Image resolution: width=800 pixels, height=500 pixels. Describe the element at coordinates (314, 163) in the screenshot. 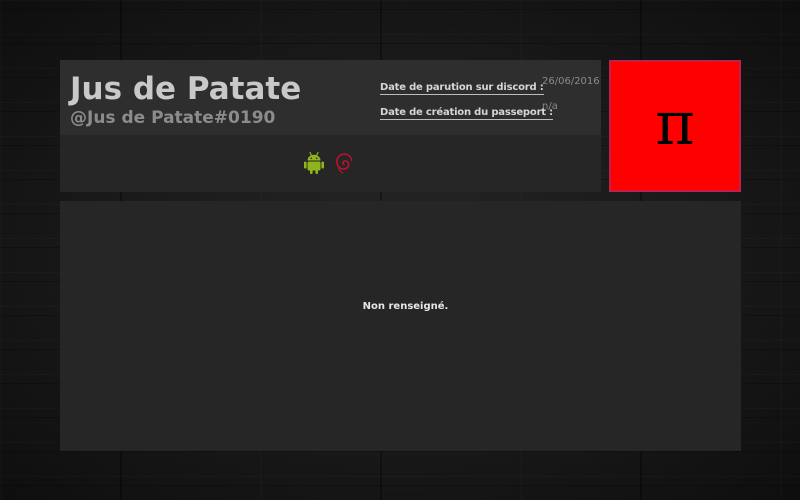

I see `android-icon` at that location.